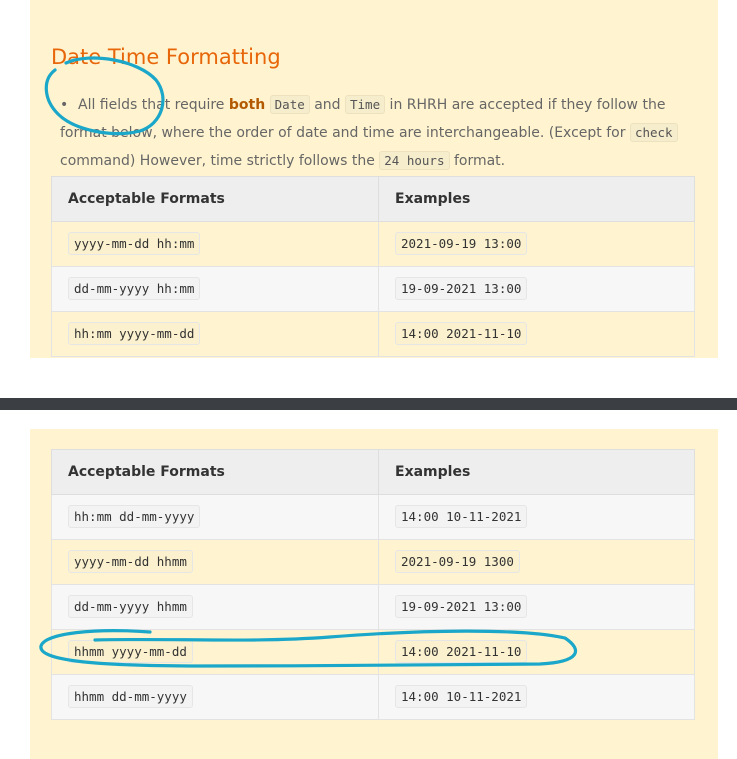 This screenshot has width=737, height=759. I want to click on format-cell: dd-mm-yyyy hhmm, so click(215, 607).